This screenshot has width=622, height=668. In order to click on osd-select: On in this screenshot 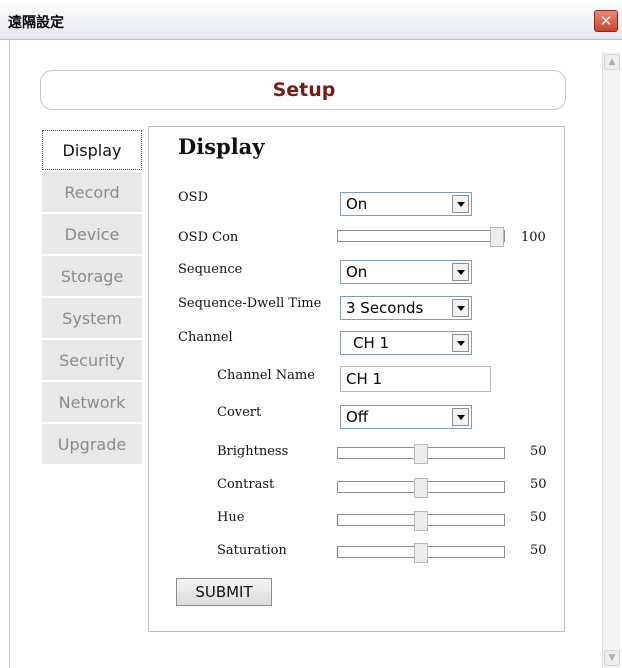, I will do `click(406, 204)`.